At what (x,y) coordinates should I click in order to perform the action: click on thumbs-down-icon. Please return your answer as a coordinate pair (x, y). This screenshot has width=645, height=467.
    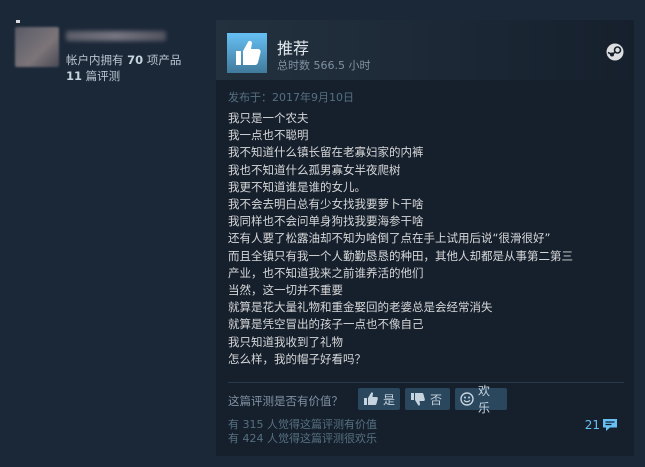
    Looking at the image, I should click on (418, 399).